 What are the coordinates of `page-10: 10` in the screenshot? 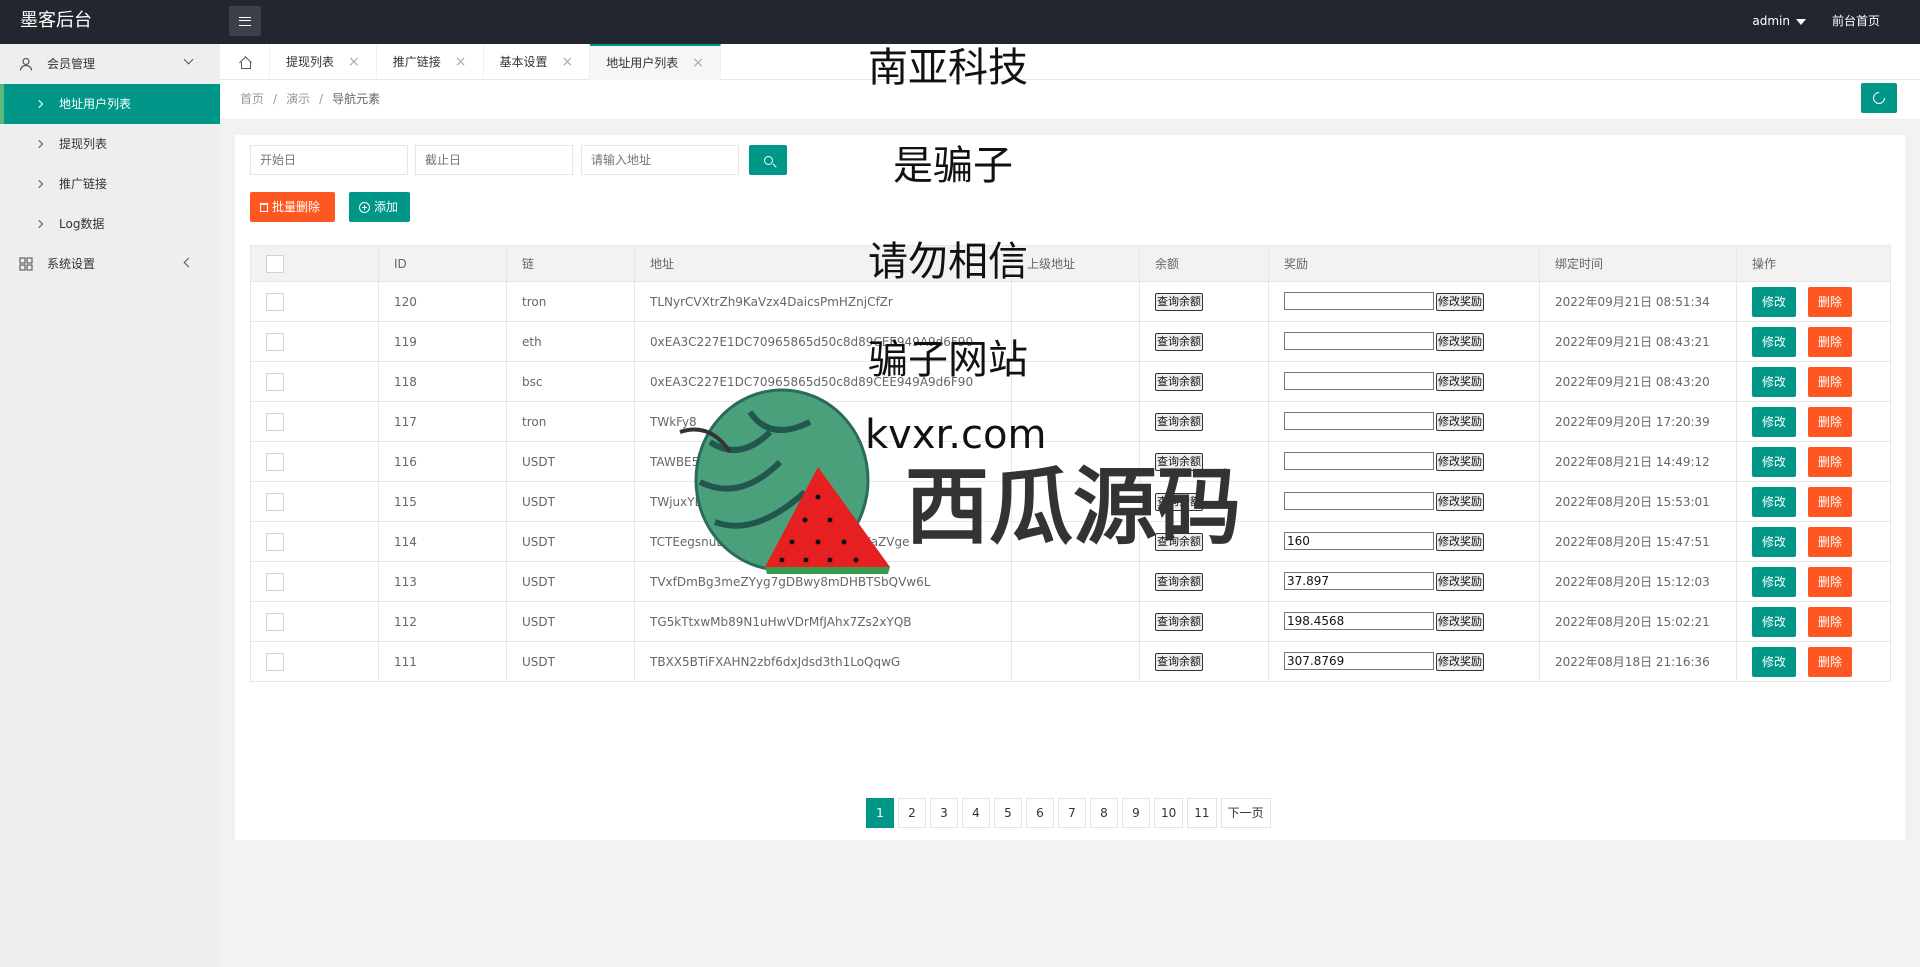 It's located at (1169, 813).